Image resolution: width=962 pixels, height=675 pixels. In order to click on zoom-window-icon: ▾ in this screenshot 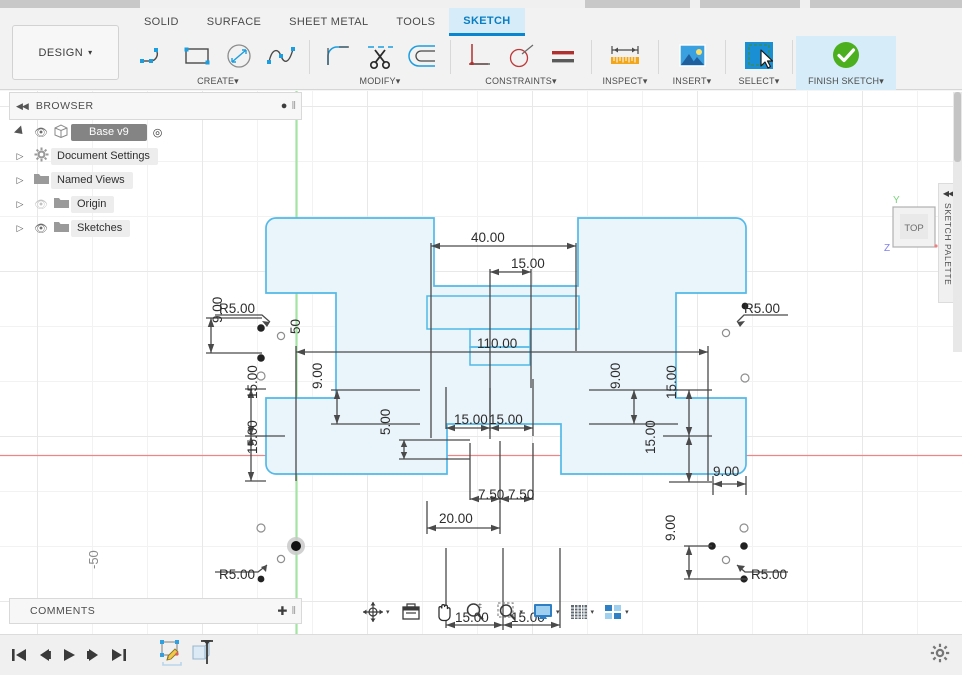, I will do `click(510, 612)`.